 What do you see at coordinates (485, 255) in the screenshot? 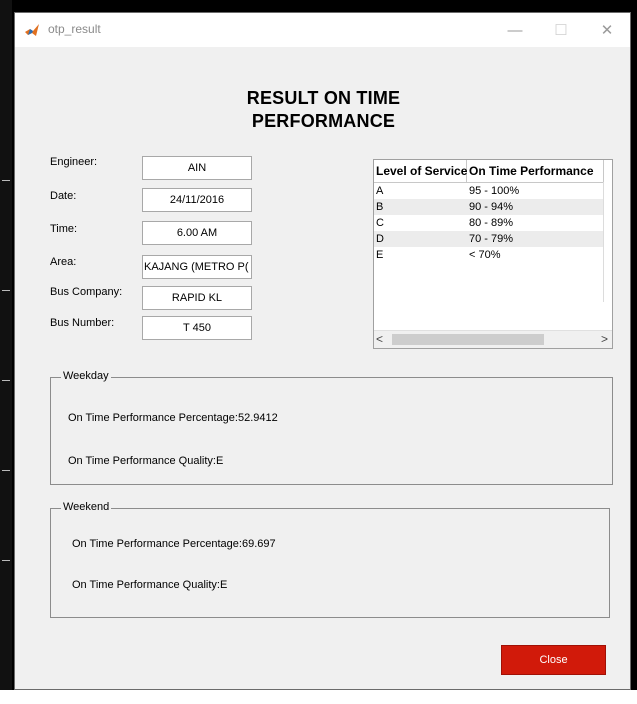
I see `table-cell: < 70%` at bounding box center [485, 255].